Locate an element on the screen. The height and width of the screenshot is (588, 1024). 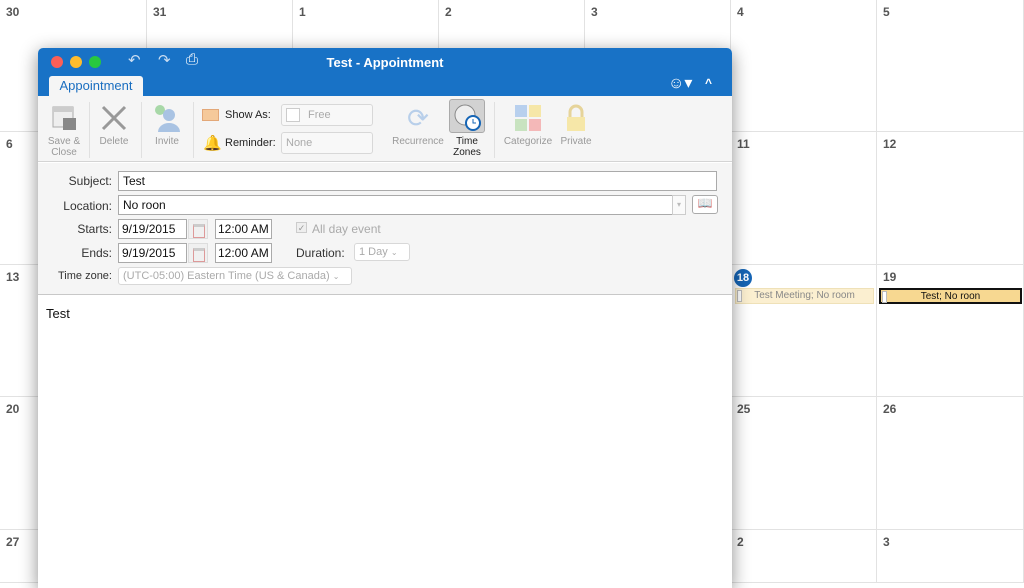
calendar-day-cell: 12 is located at coordinates (950, 198).